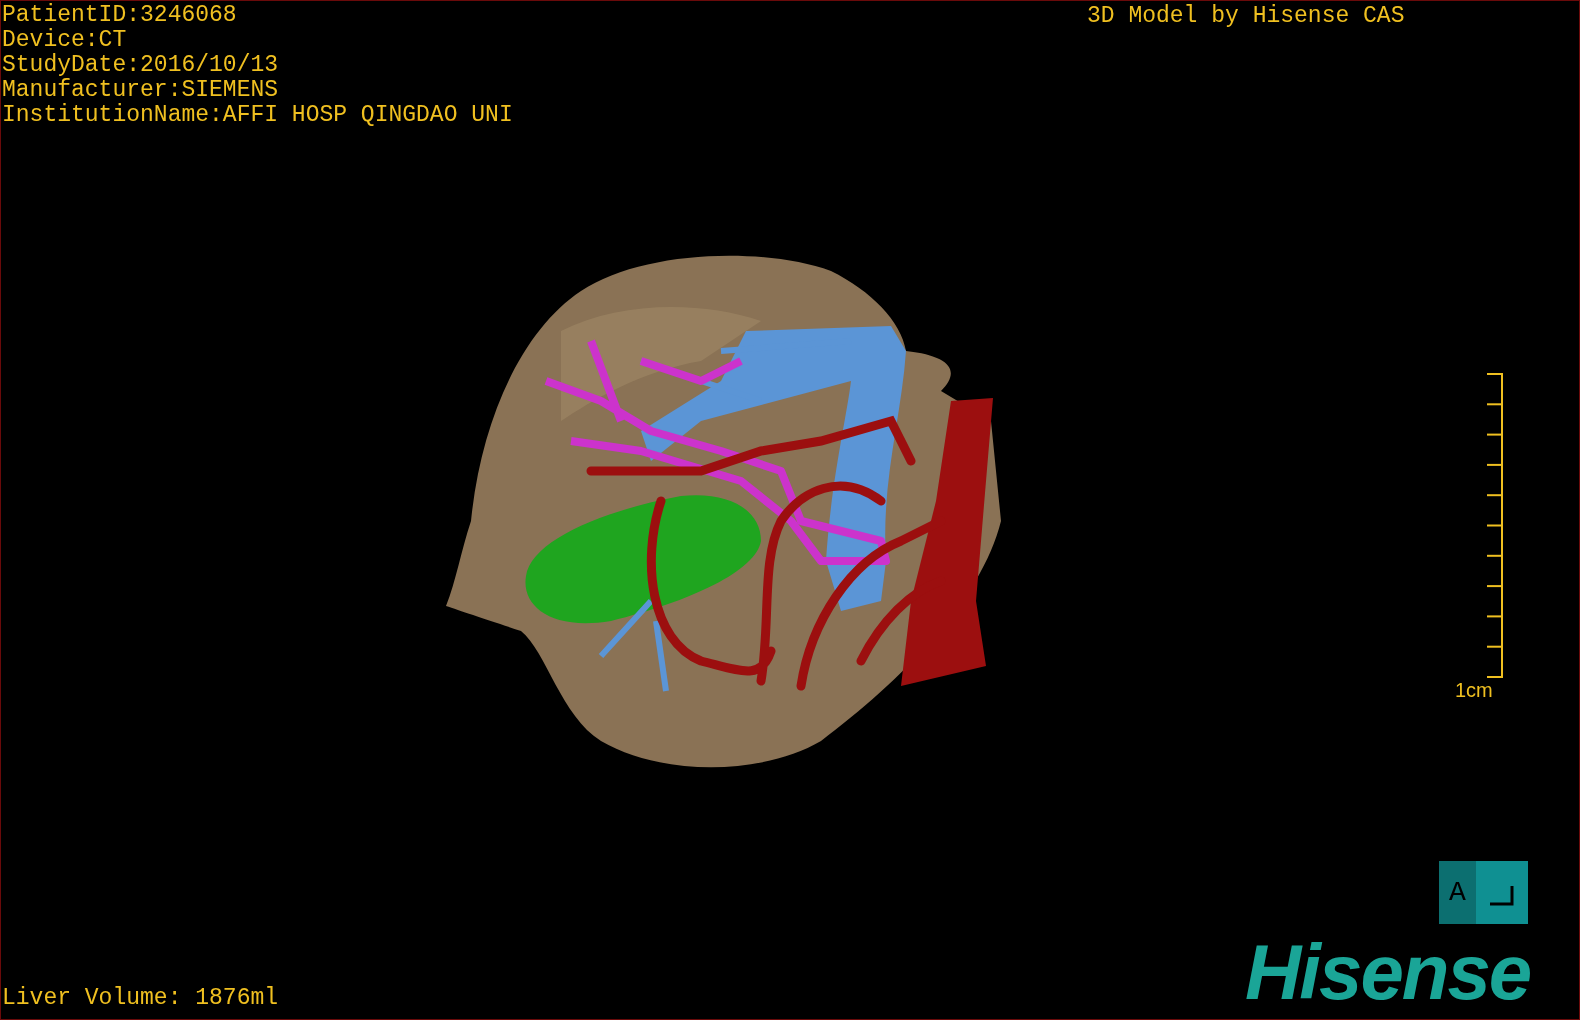 The width and height of the screenshot is (1580, 1020). I want to click on scale-label: 1cm, so click(1474, 690).